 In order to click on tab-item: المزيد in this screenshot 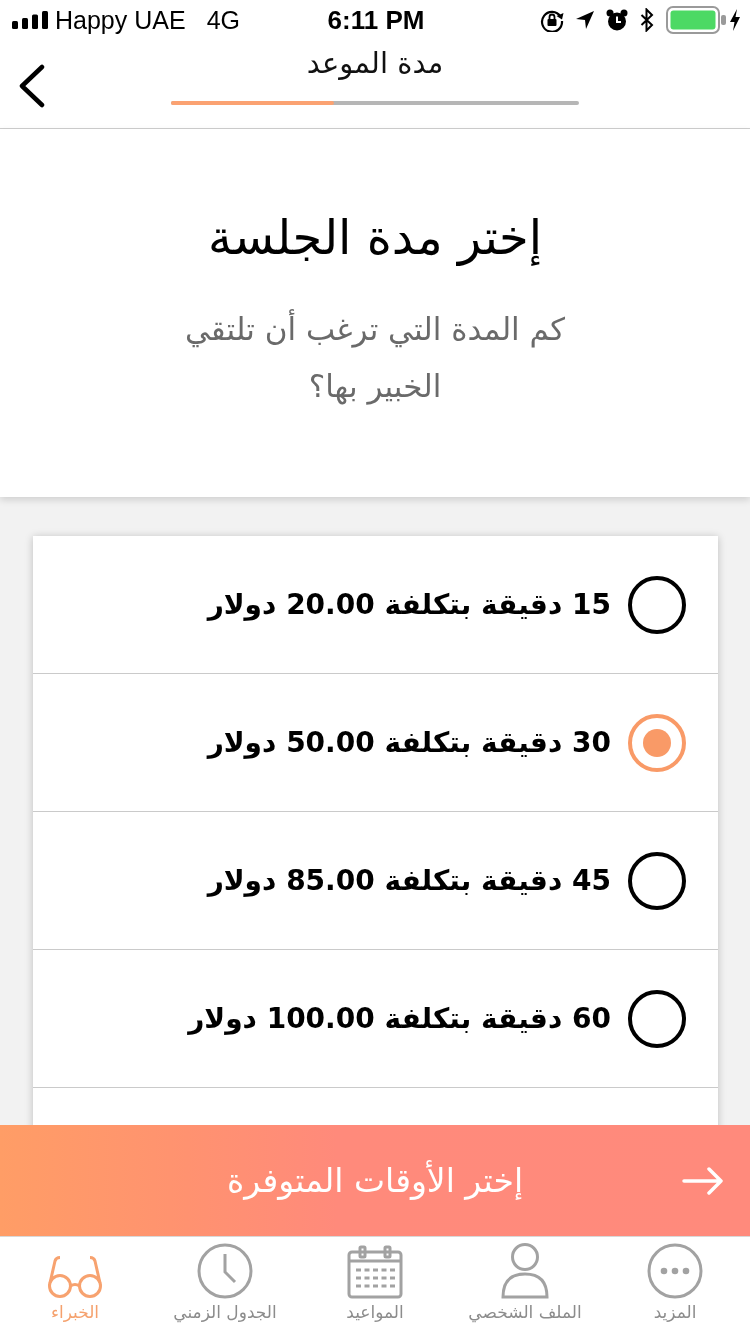, I will do `click(675, 1285)`.